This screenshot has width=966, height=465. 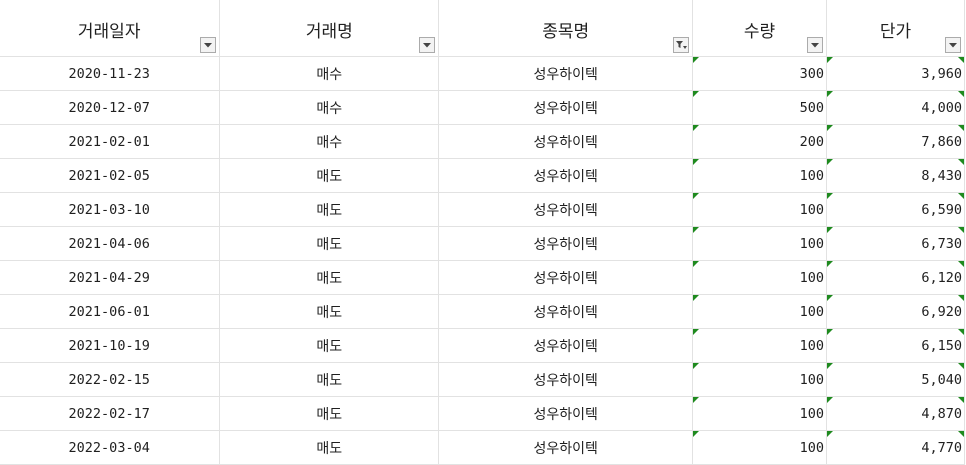 What do you see at coordinates (895, 209) in the screenshot?
I see `cell-price: 6,590` at bounding box center [895, 209].